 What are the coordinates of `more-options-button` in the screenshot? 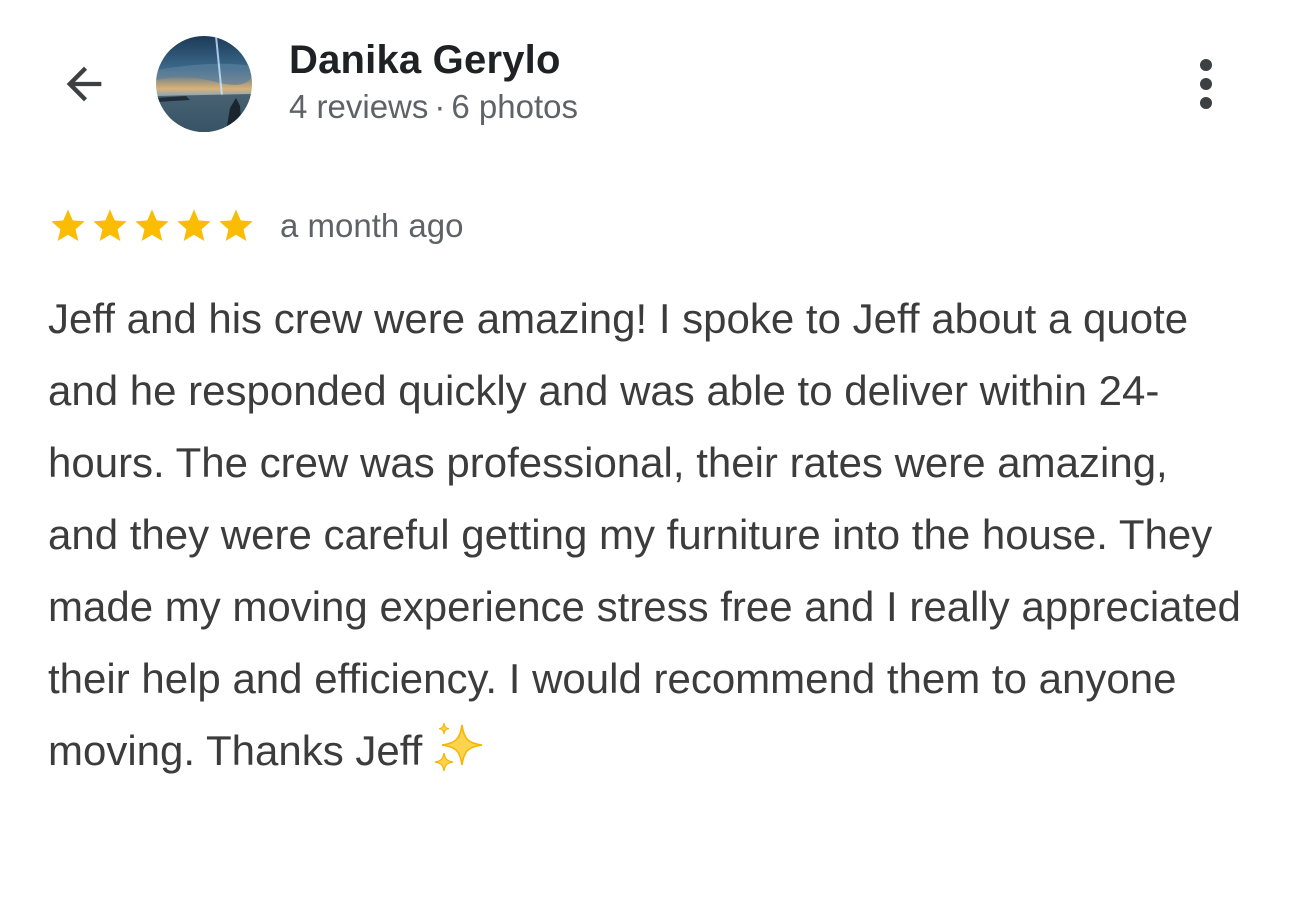 It's located at (1206, 84).